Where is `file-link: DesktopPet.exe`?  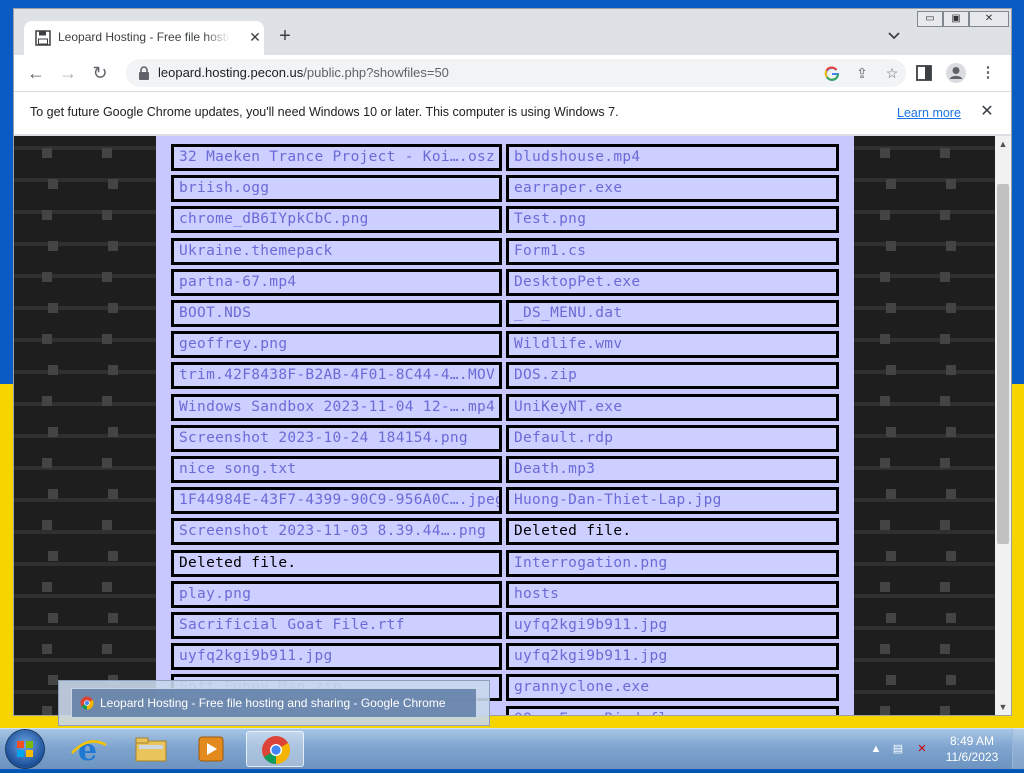 file-link: DesktopPet.exe is located at coordinates (672, 282).